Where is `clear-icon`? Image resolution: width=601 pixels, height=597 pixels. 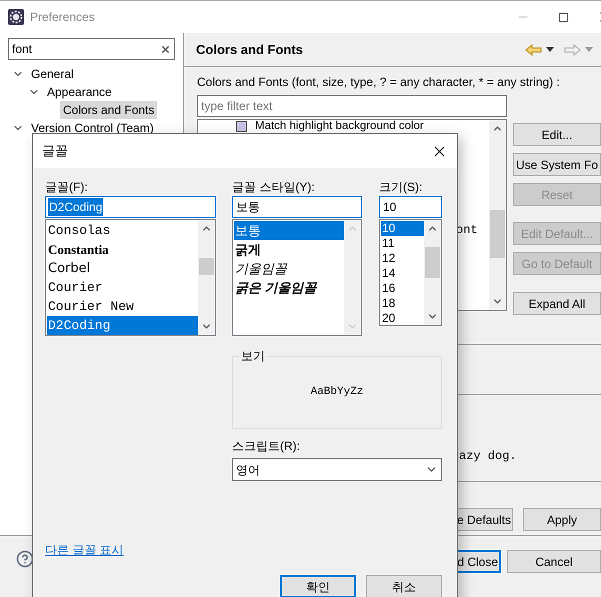
clear-icon is located at coordinates (165, 49).